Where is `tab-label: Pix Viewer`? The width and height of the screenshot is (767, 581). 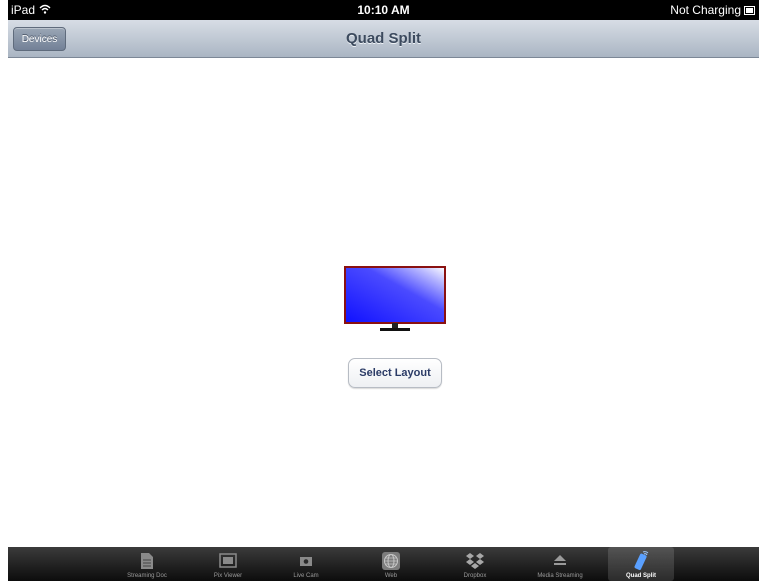 tab-label: Pix Viewer is located at coordinates (228, 576).